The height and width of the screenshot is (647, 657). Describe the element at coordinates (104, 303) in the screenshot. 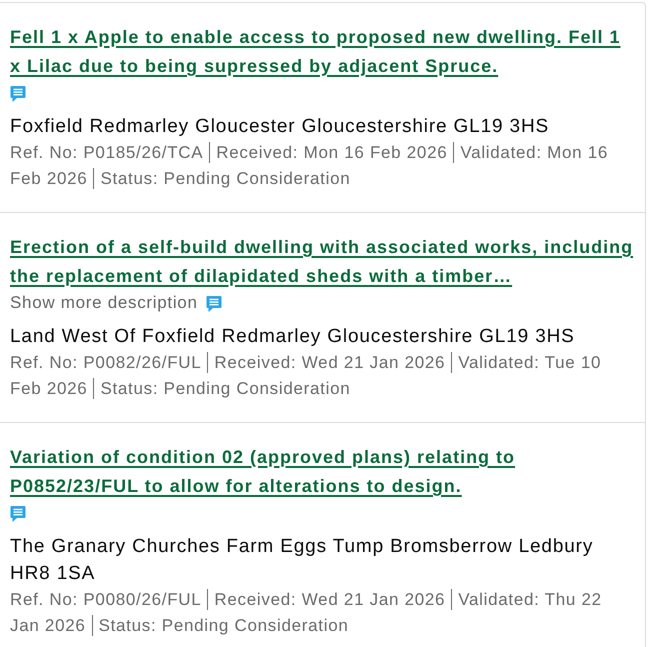

I see `show-more-link: Show more description` at that location.